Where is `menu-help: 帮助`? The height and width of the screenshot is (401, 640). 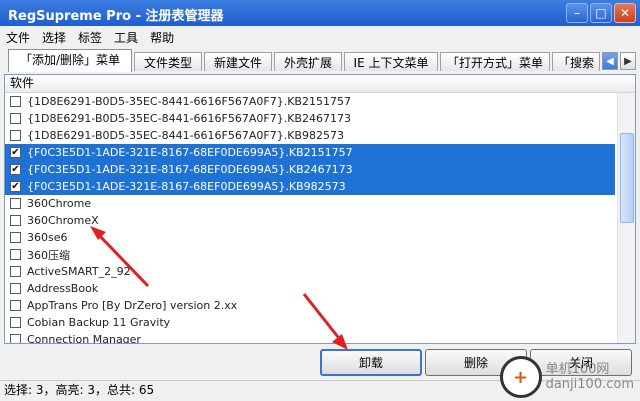
menu-help: 帮助 is located at coordinates (162, 37).